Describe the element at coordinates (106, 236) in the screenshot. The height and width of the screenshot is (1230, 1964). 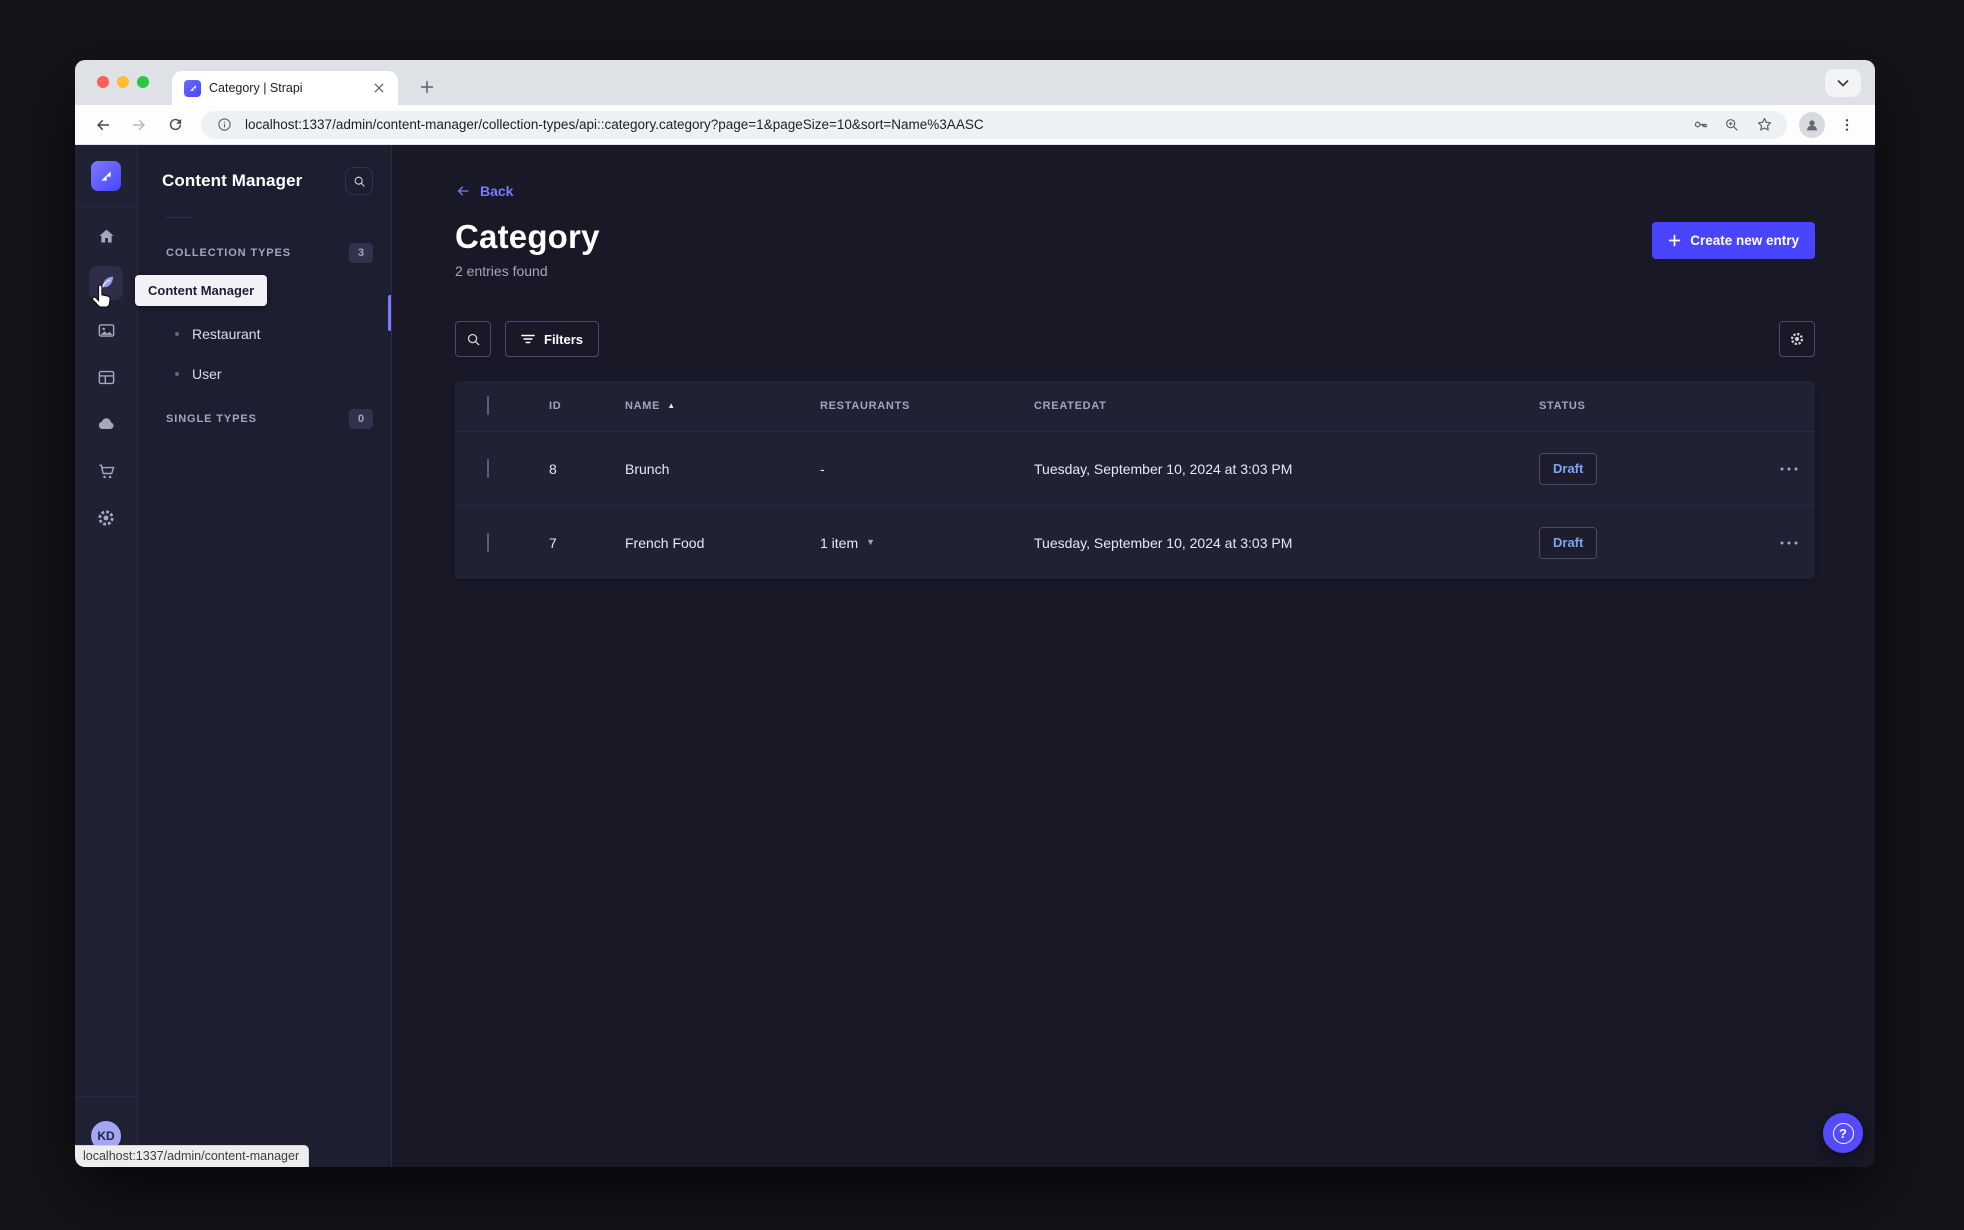
I see `nav-home-icon` at that location.